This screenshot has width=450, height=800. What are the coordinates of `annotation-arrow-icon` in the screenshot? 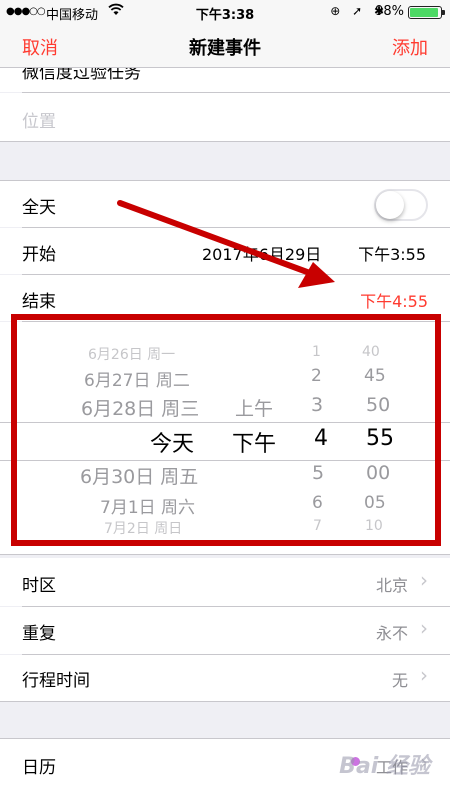 It's located at (226, 244).